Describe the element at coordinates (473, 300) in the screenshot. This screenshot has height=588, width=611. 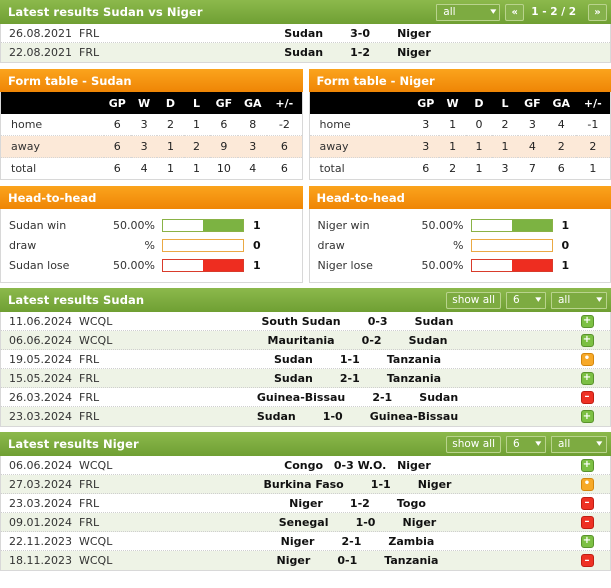
I see `show-all-button-sudan: show all` at that location.